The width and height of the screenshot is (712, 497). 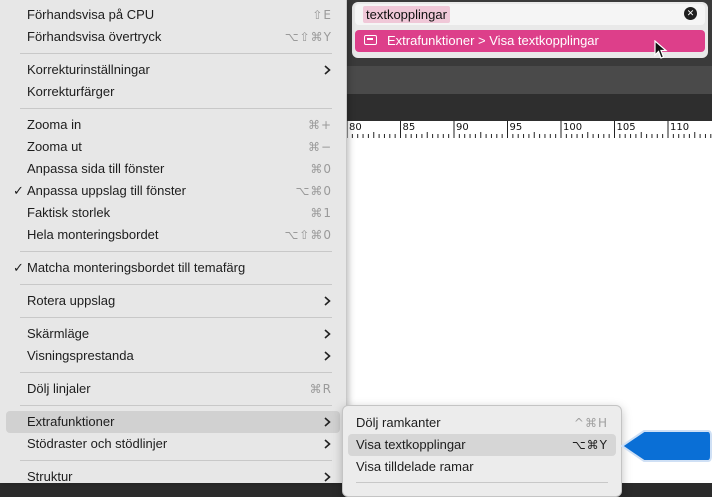 What do you see at coordinates (173, 356) in the screenshot?
I see `menu-item: Visningsprestanda` at bounding box center [173, 356].